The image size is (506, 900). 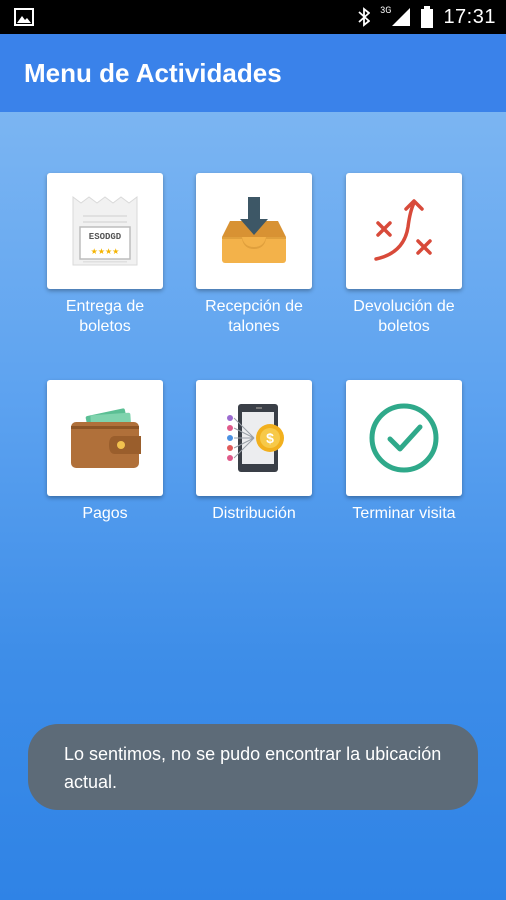 I want to click on inbox-tray-icon, so click(x=254, y=230).